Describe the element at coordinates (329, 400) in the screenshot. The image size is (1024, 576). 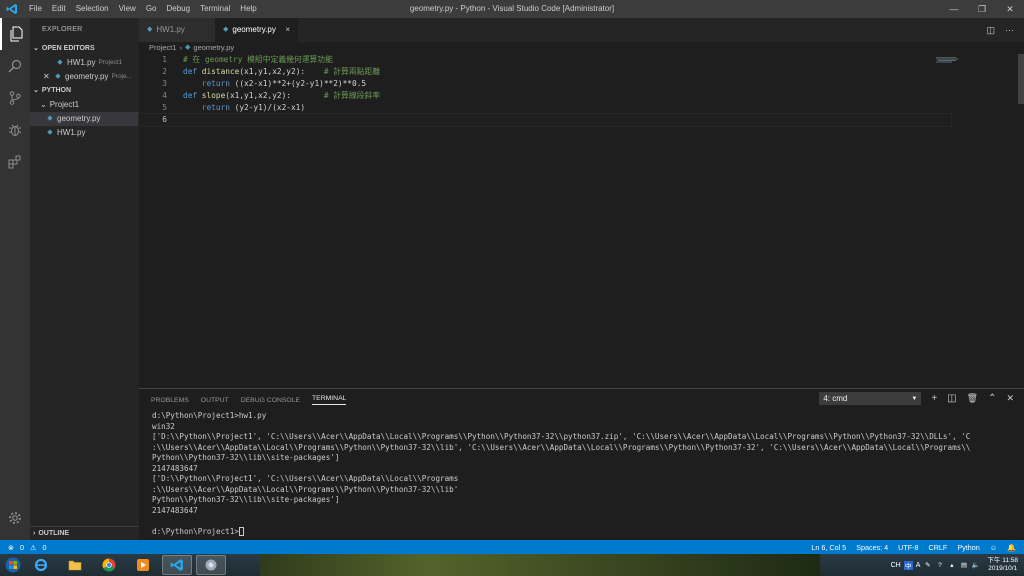
I see `tab-terminal: TERMINAL` at that location.